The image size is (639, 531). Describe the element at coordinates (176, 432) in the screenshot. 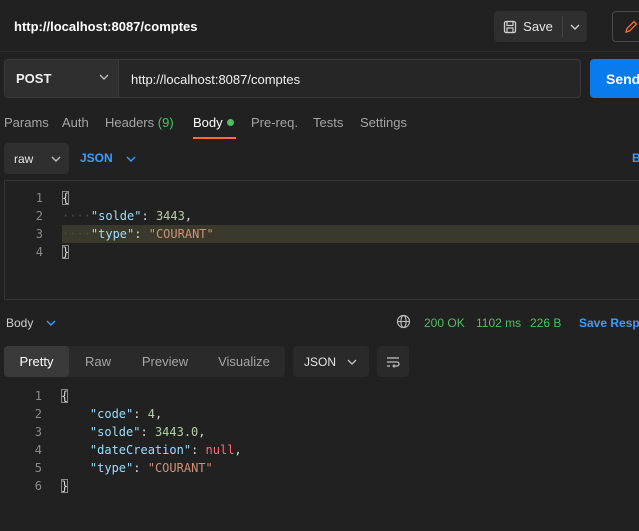

I see `json-value: 3443.0` at that location.